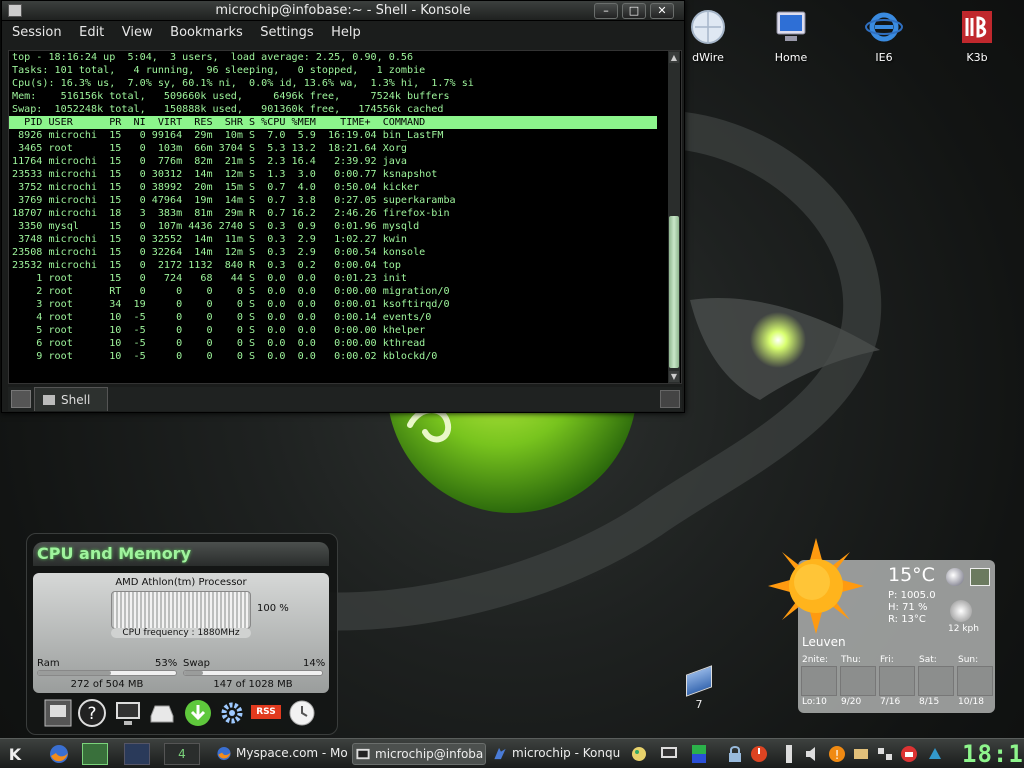  What do you see at coordinates (885, 754) in the screenshot?
I see `connection-icon` at bounding box center [885, 754].